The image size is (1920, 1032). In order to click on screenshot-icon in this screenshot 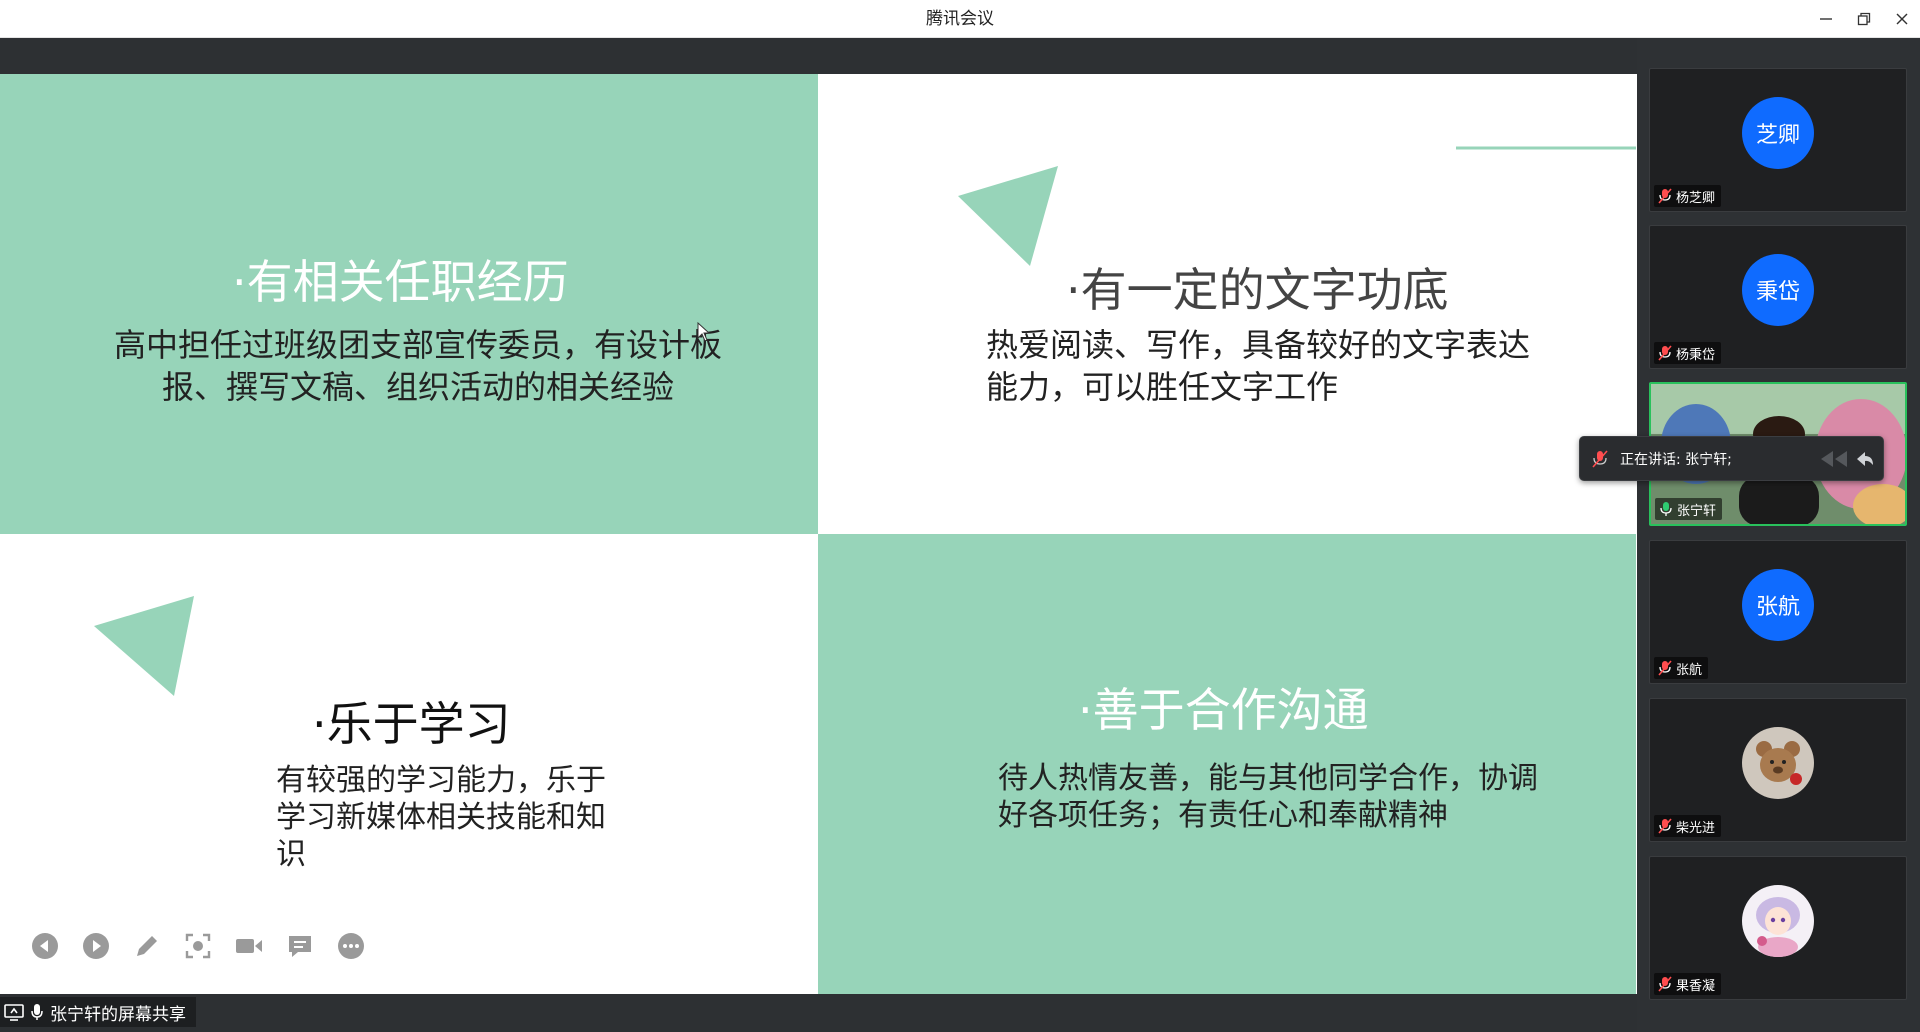, I will do `click(197, 946)`.